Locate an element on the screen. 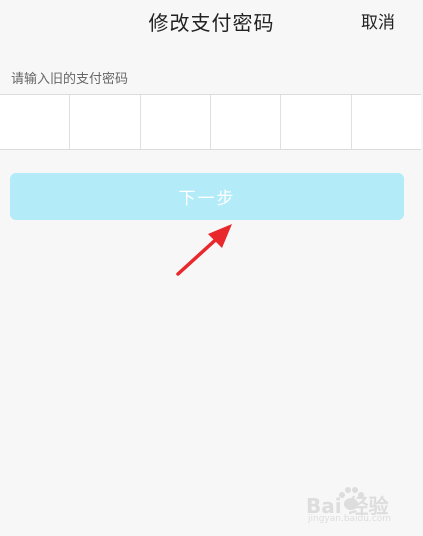 The image size is (423, 536). nav-bar: 修改支付密码 取消 is located at coordinates (211, 20).